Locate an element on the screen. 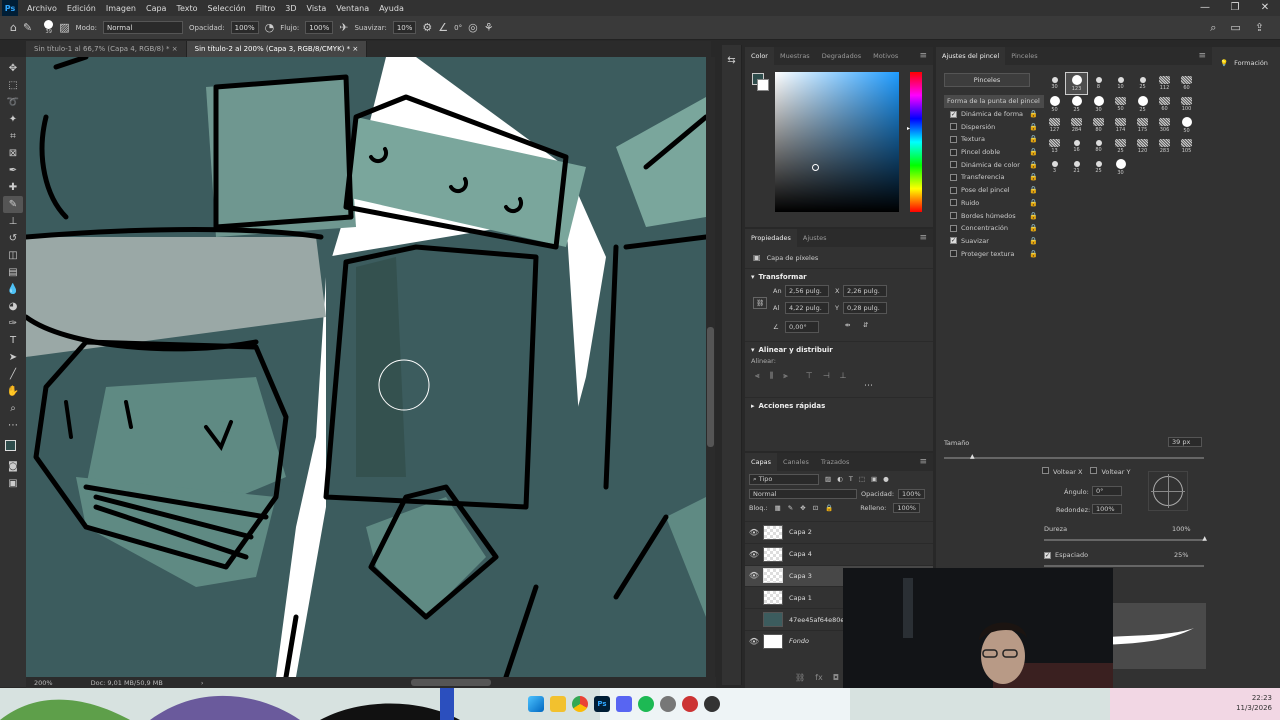 The height and width of the screenshot is (720, 1280). layer-row: 👁 Capa 2 is located at coordinates (839, 532).